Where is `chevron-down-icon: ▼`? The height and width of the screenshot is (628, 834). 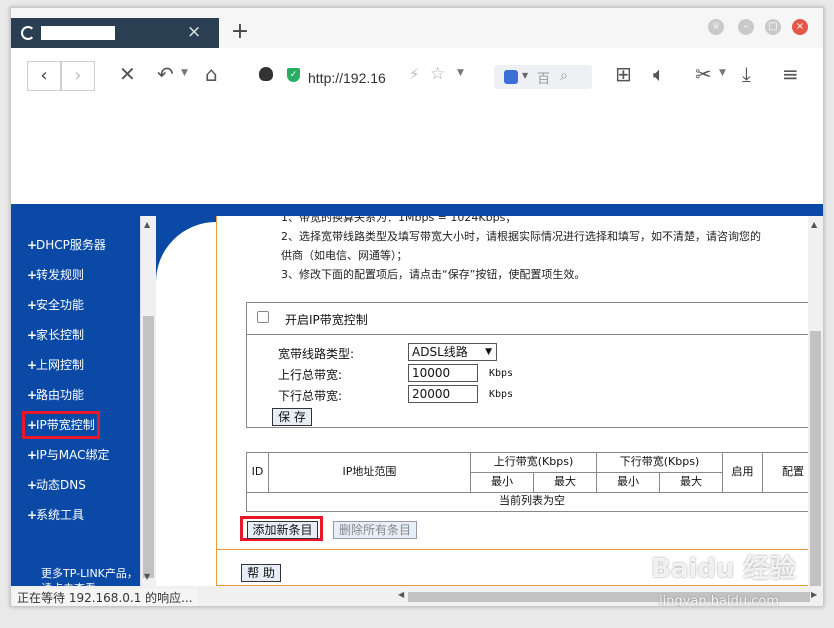
chevron-down-icon: ▼ is located at coordinates (488, 352).